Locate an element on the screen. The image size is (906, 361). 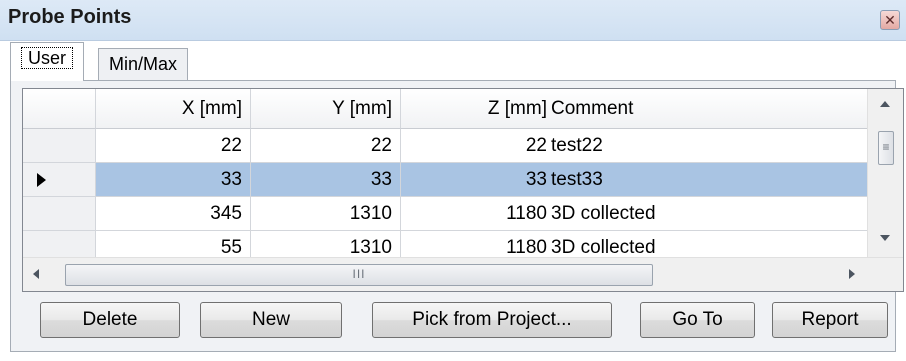
table-row: 22 22 22 test22 is located at coordinates (445, 146).